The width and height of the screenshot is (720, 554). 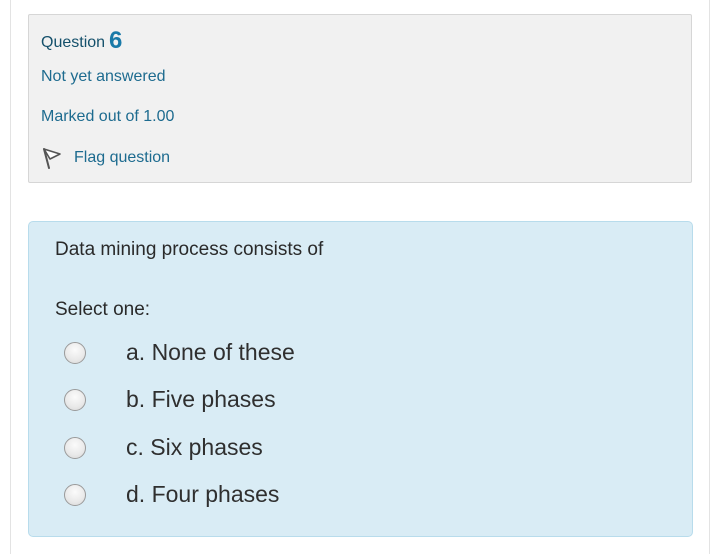 What do you see at coordinates (202, 494) in the screenshot?
I see `answer-option-label: d. Four phases` at bounding box center [202, 494].